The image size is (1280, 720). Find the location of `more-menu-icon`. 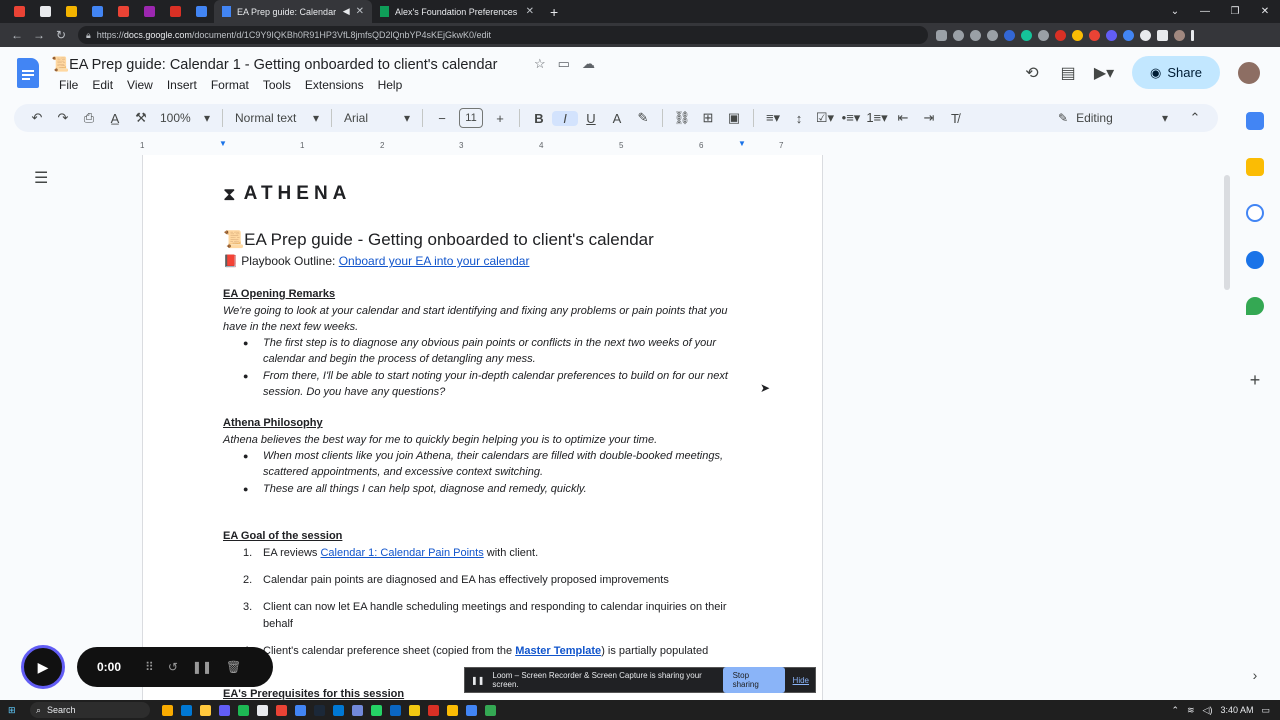

more-menu-icon is located at coordinates (1192, 35).